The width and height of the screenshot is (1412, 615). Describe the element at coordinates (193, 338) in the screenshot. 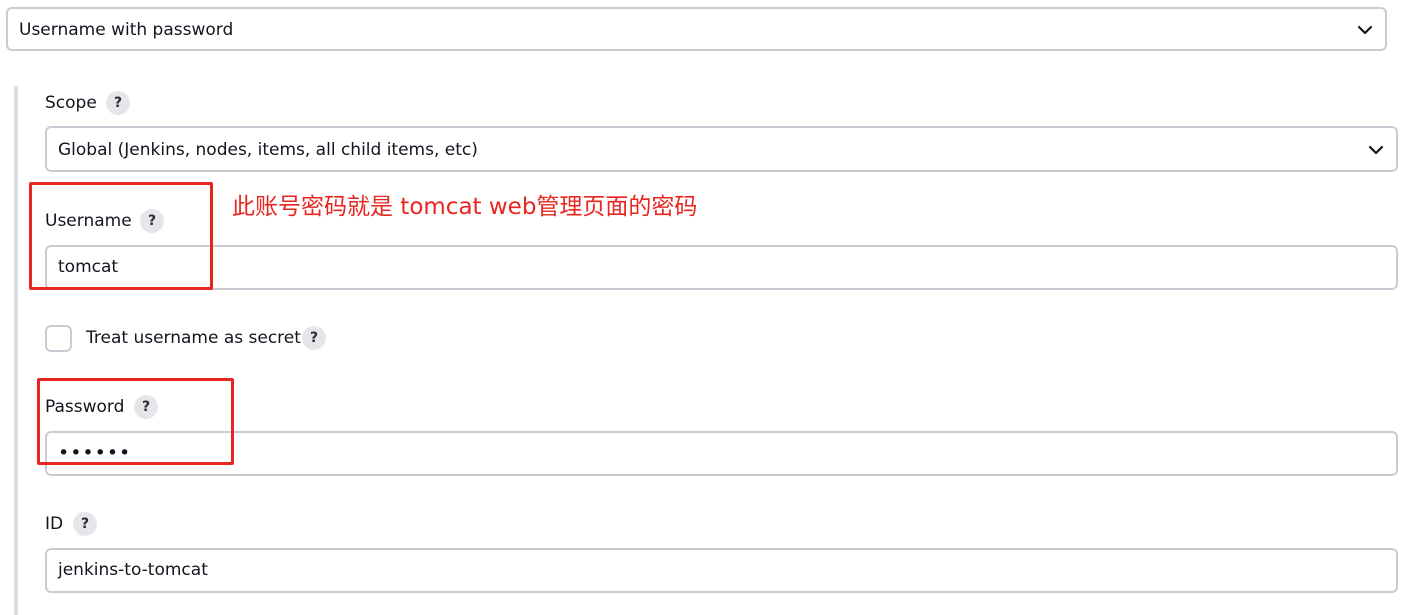

I see `treat-username-secret-label: Treat username as secret` at that location.